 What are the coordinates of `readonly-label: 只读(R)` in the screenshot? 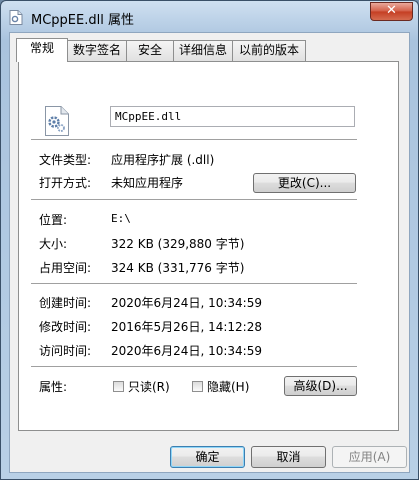 It's located at (149, 386).